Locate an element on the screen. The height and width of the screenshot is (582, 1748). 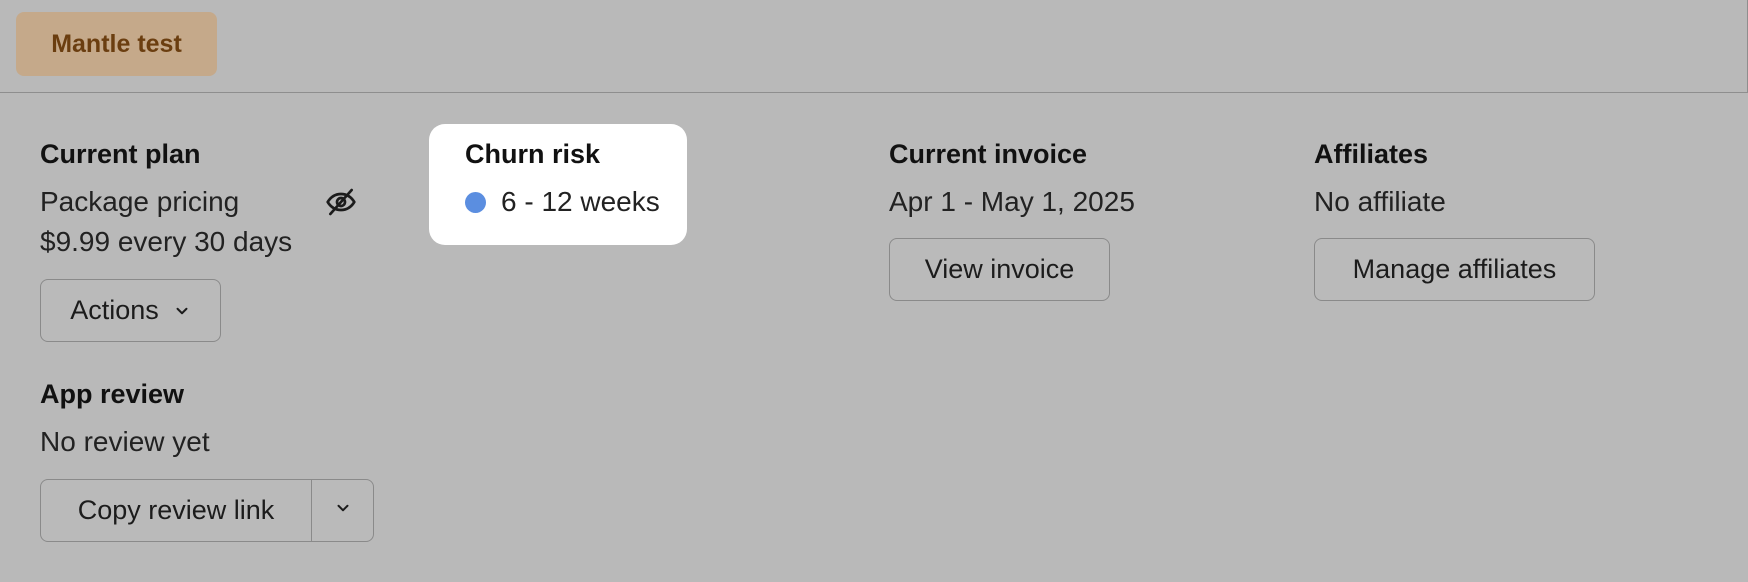
review-status: No review yet is located at coordinates (125, 441).